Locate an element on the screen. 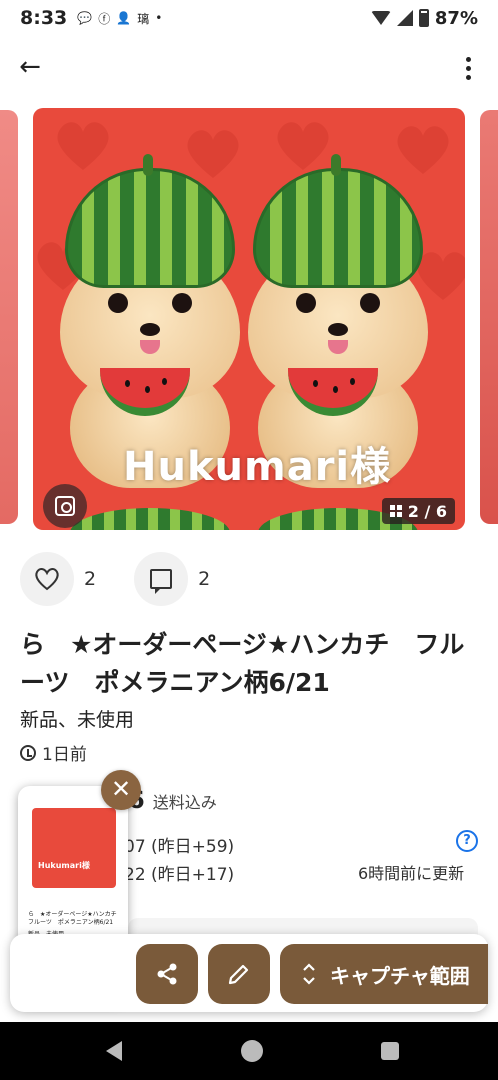 The height and width of the screenshot is (1080, 498). like-button is located at coordinates (47, 579).